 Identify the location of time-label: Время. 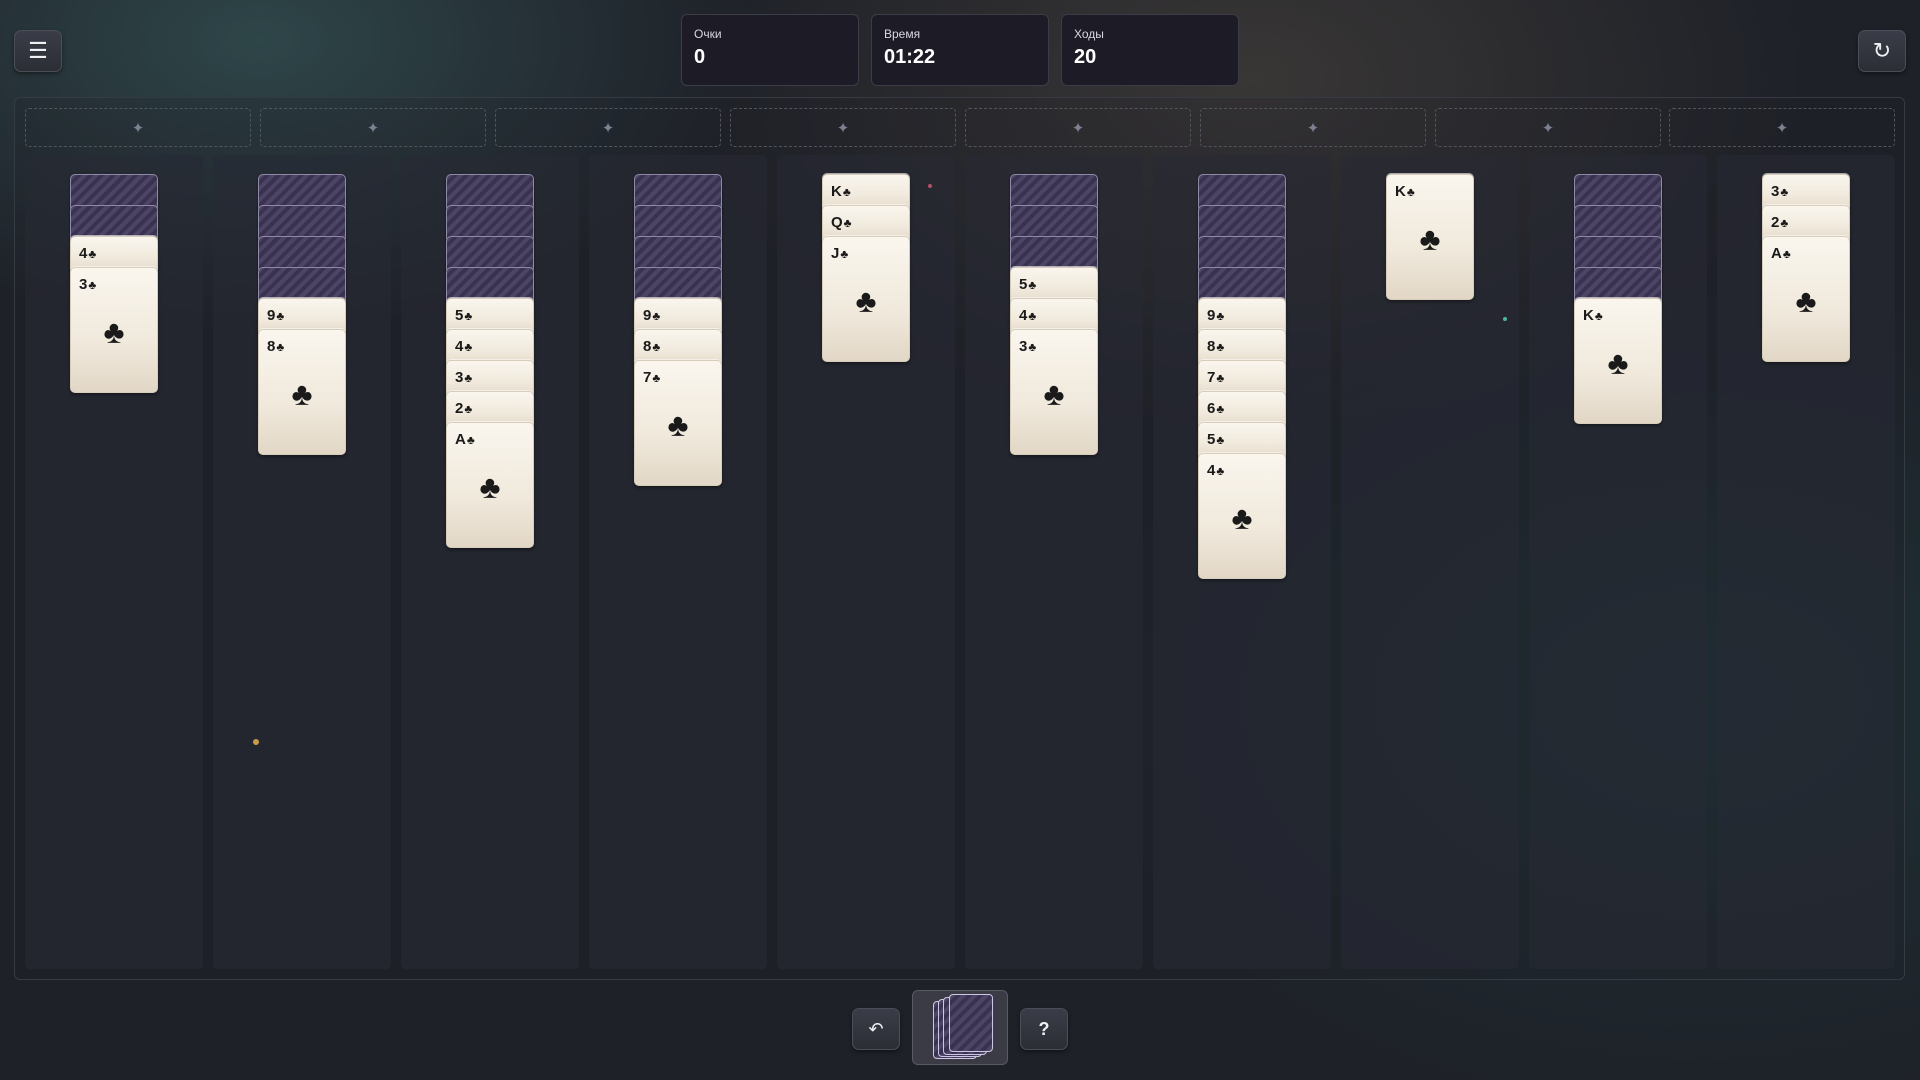
(902, 34).